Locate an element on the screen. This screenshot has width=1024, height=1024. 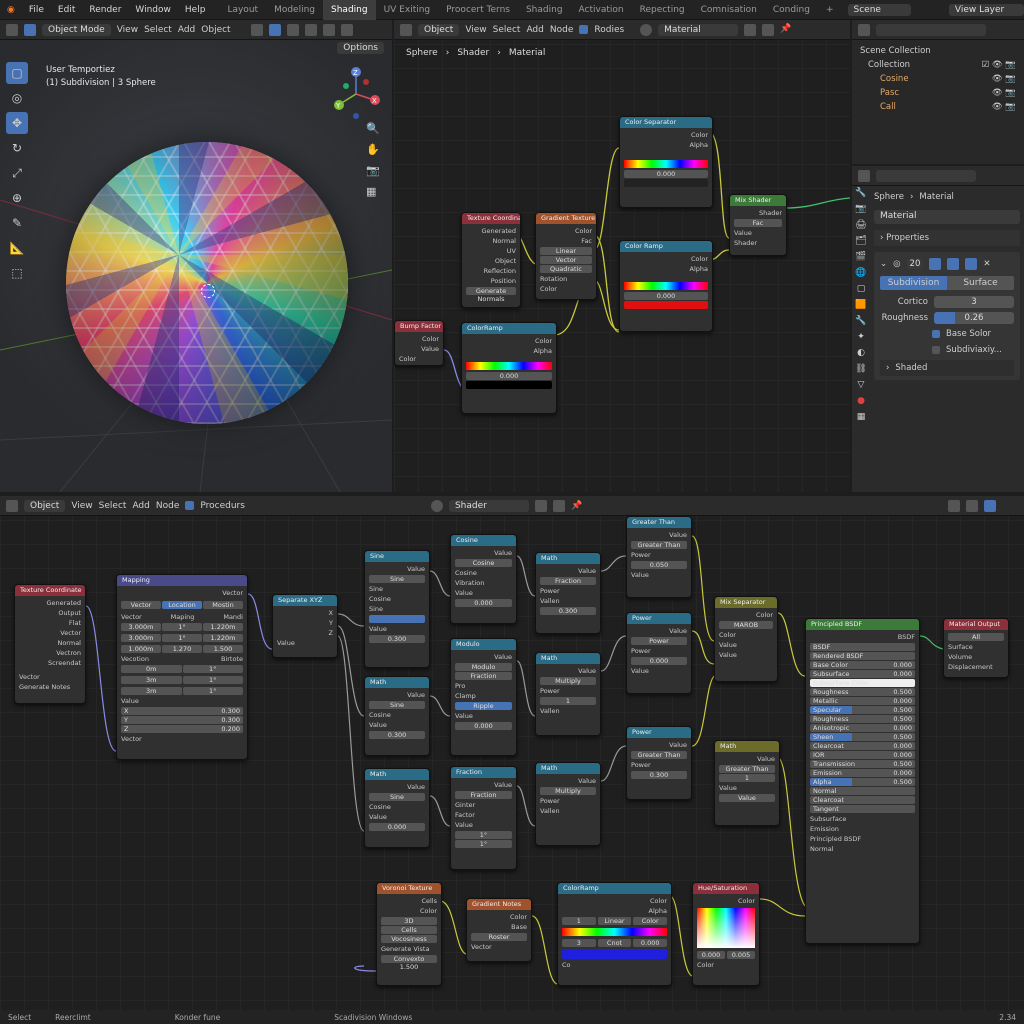
editmode-toggle-icon is located at coordinates (935, 264).